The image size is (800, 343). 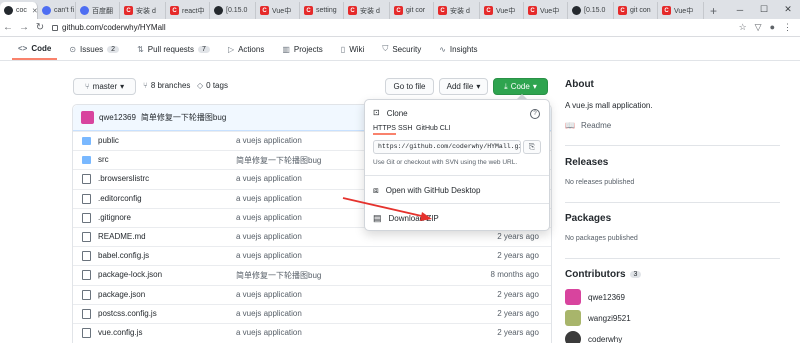 What do you see at coordinates (713, 10) in the screenshot?
I see `new-tab-button: +` at bounding box center [713, 10].